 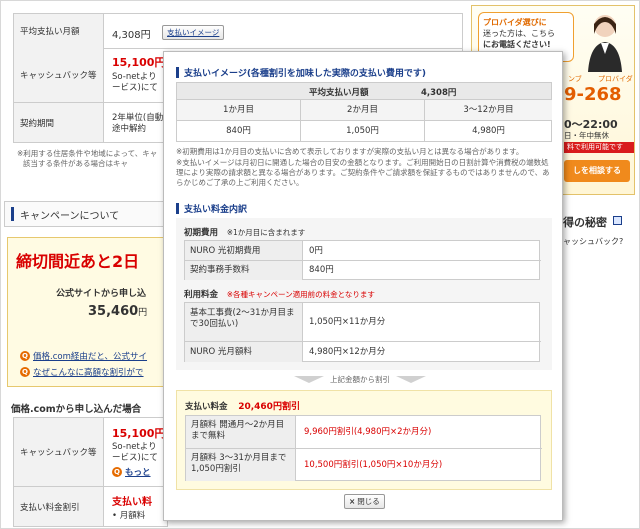 What do you see at coordinates (339, 93) in the screenshot?
I see `modal-avg-label: 平均支払い月額` at bounding box center [339, 93].